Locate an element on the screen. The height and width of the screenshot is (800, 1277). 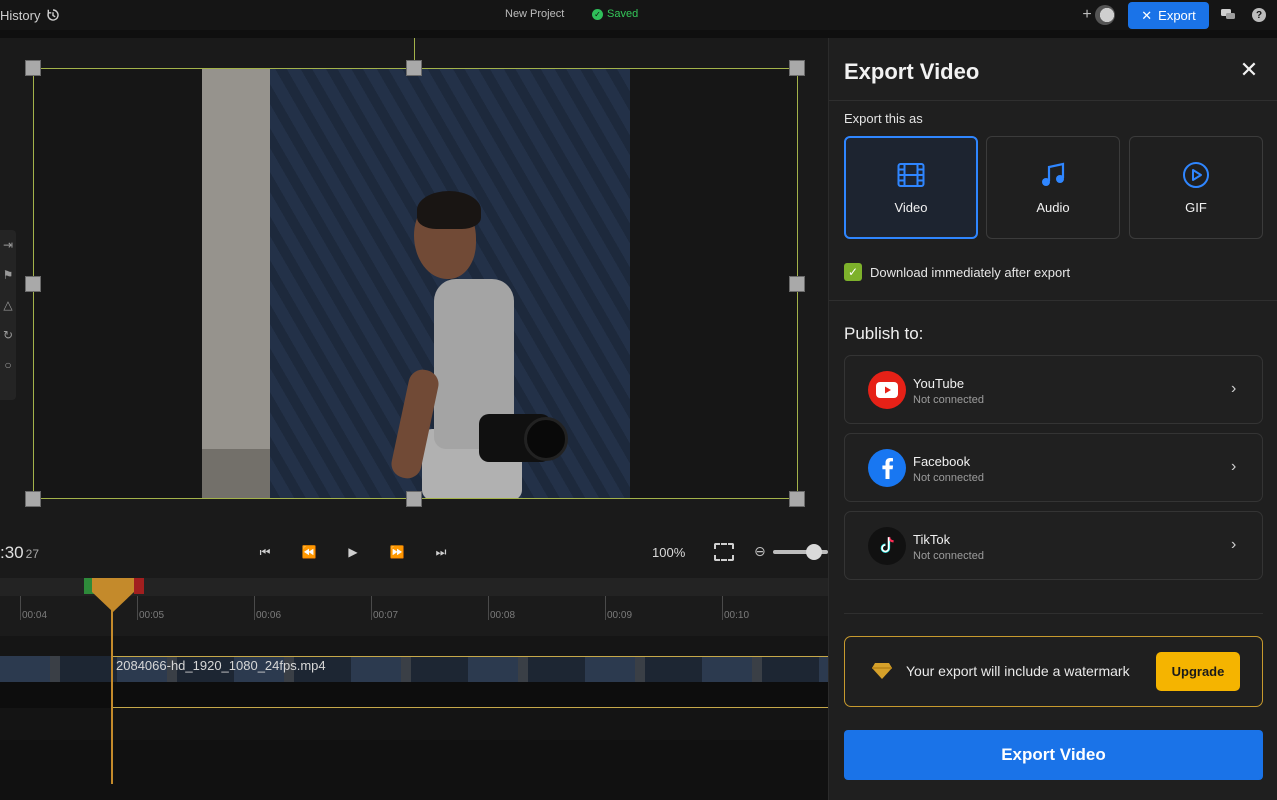
youtube-icon is located at coordinates (887, 390).